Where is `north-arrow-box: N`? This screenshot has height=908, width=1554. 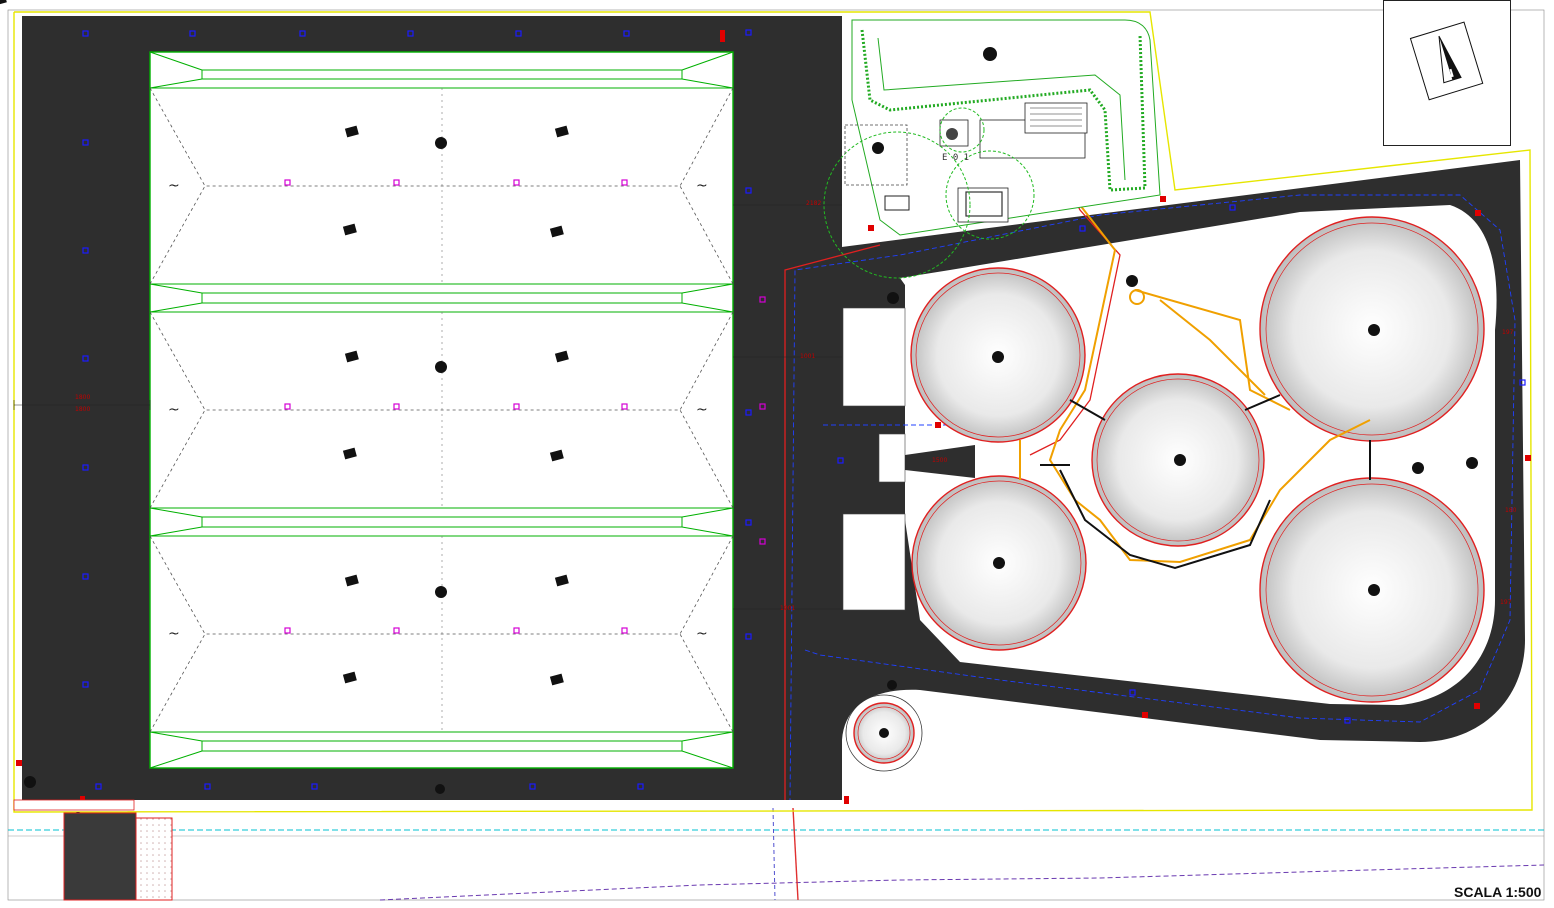 north-arrow-box: N is located at coordinates (1447, 73).